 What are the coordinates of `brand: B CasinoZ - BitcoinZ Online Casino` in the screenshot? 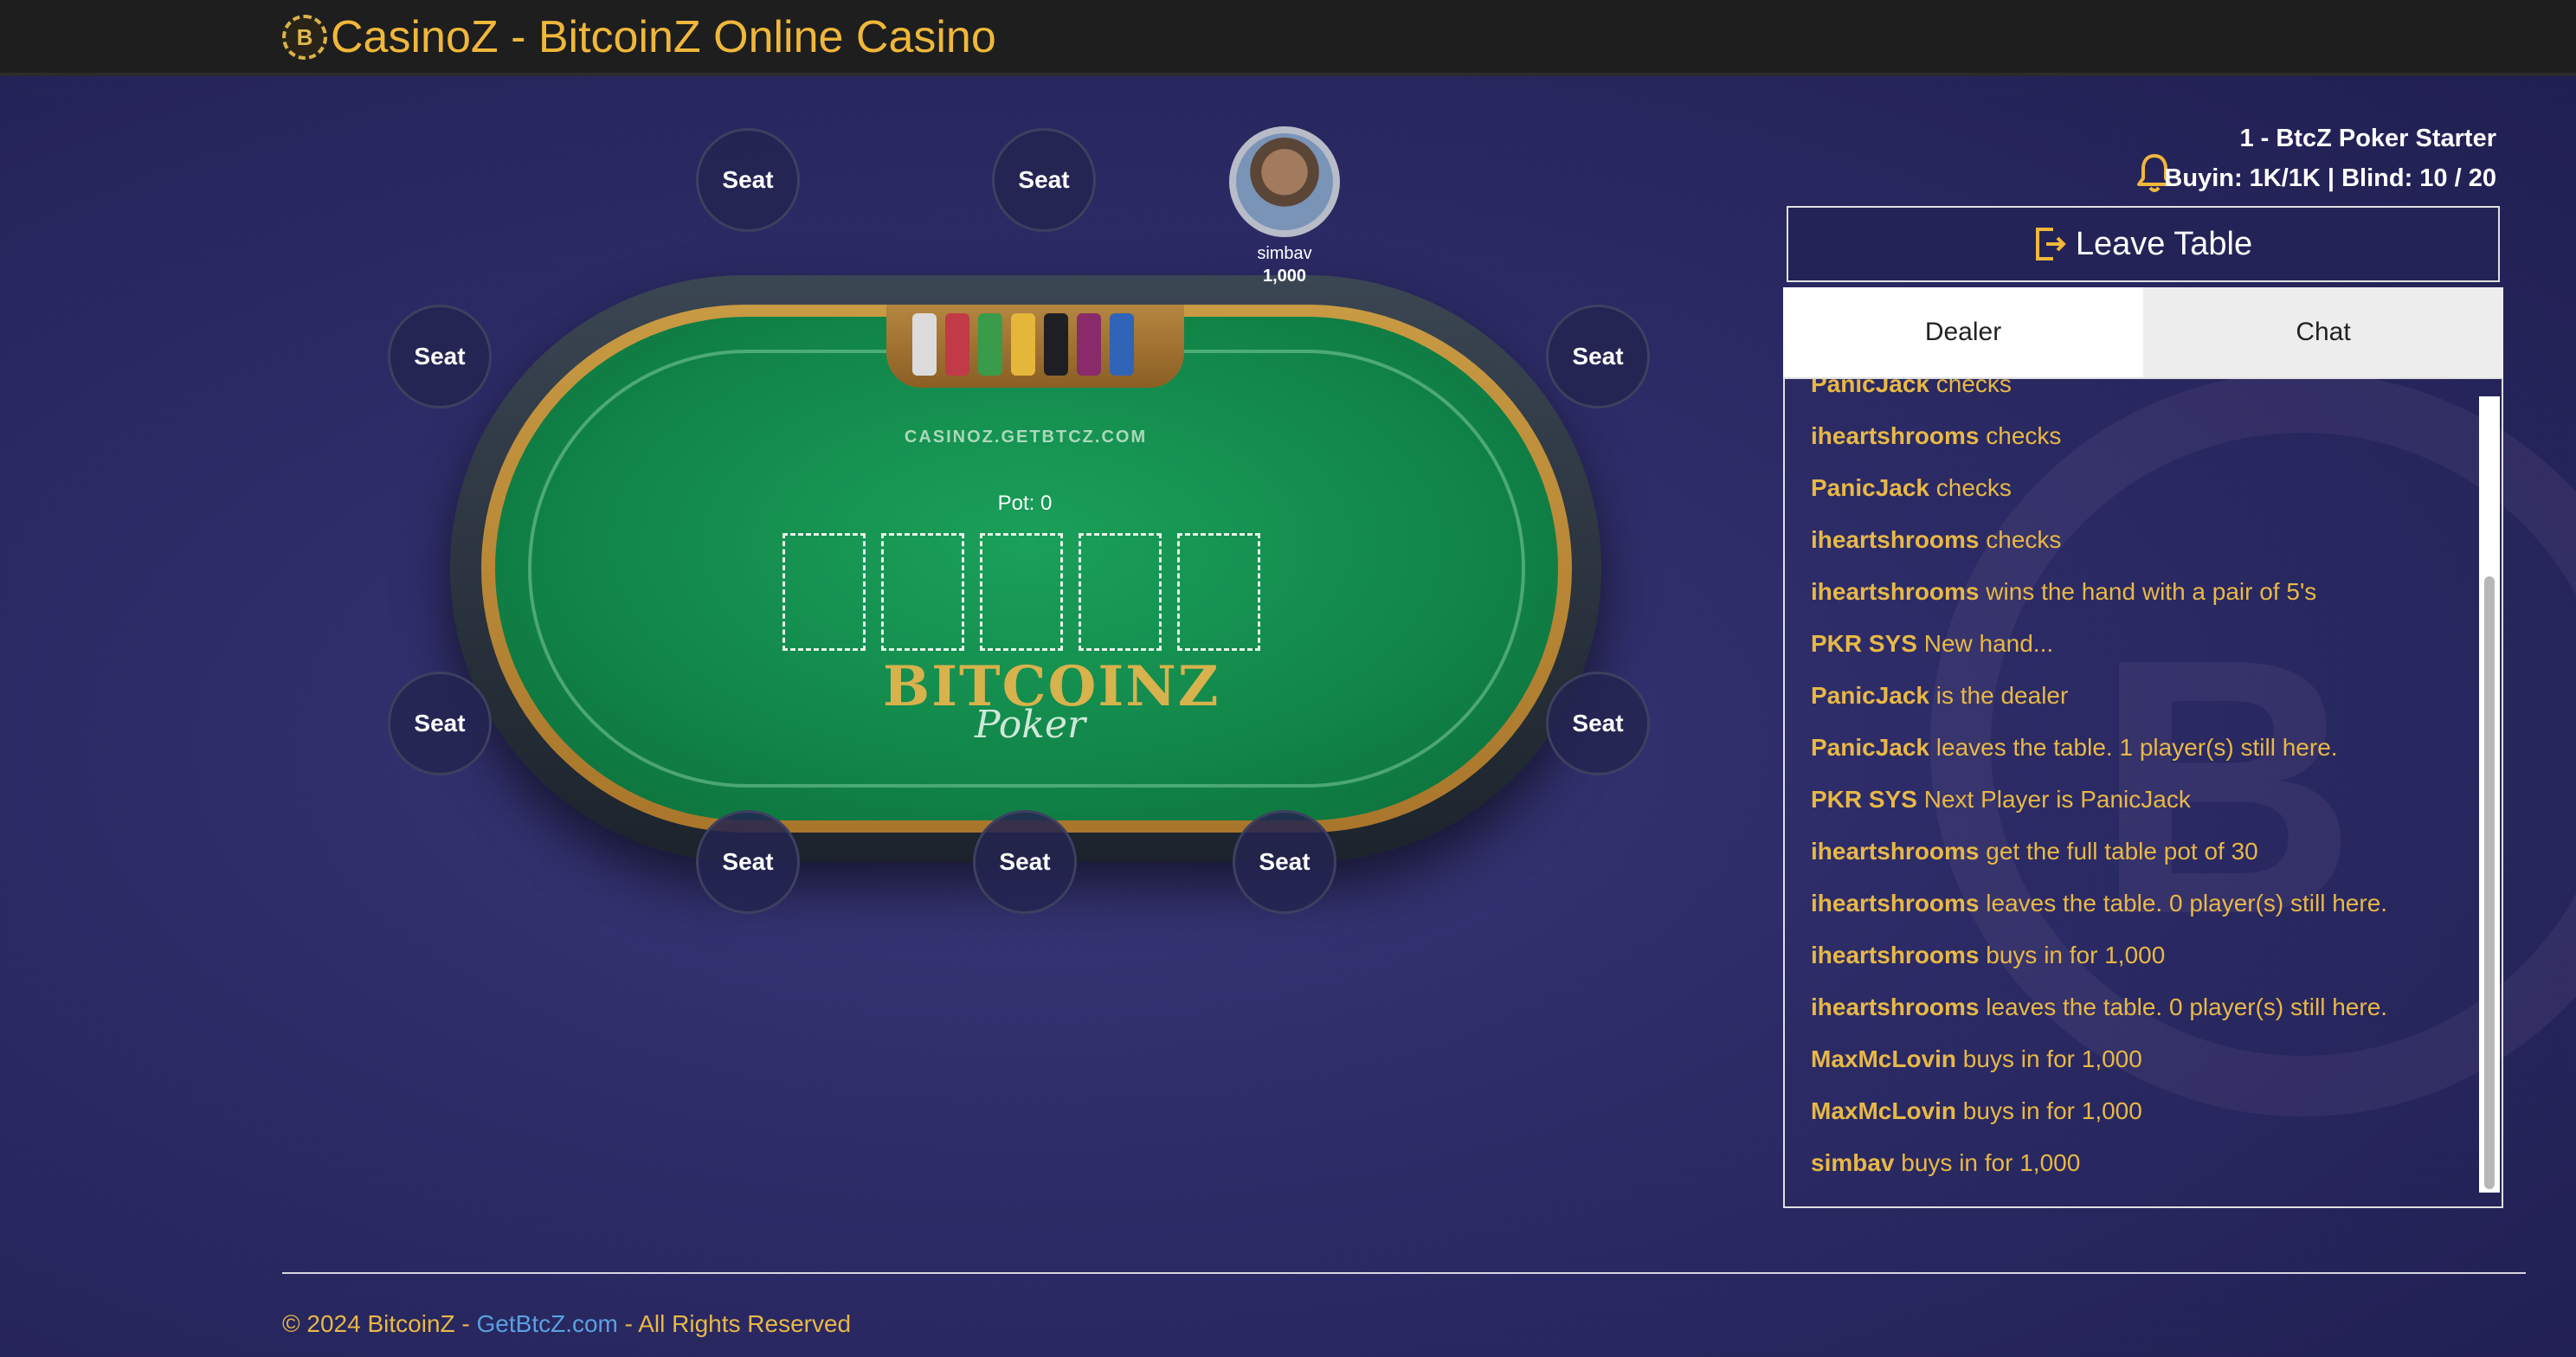 It's located at (639, 37).